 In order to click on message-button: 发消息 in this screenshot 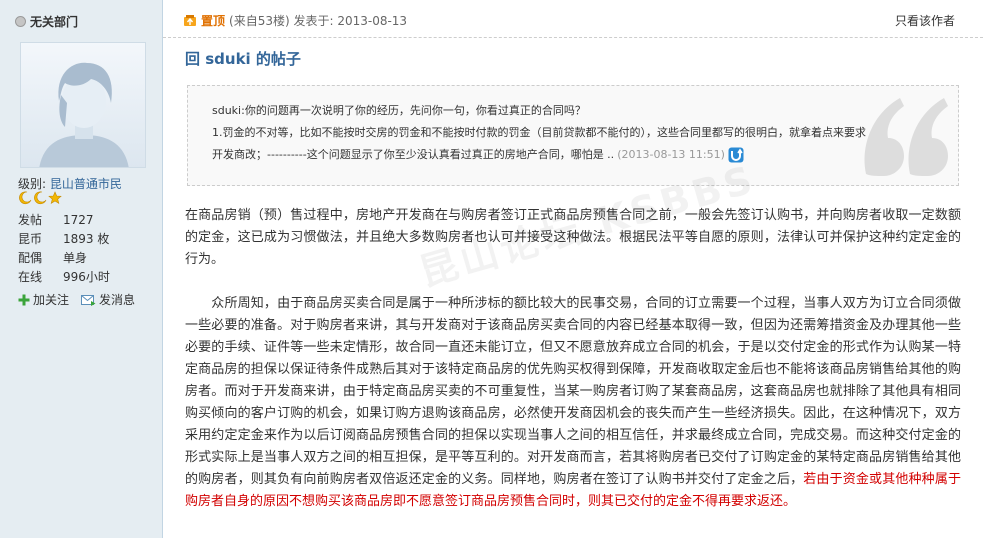, I will do `click(108, 299)`.